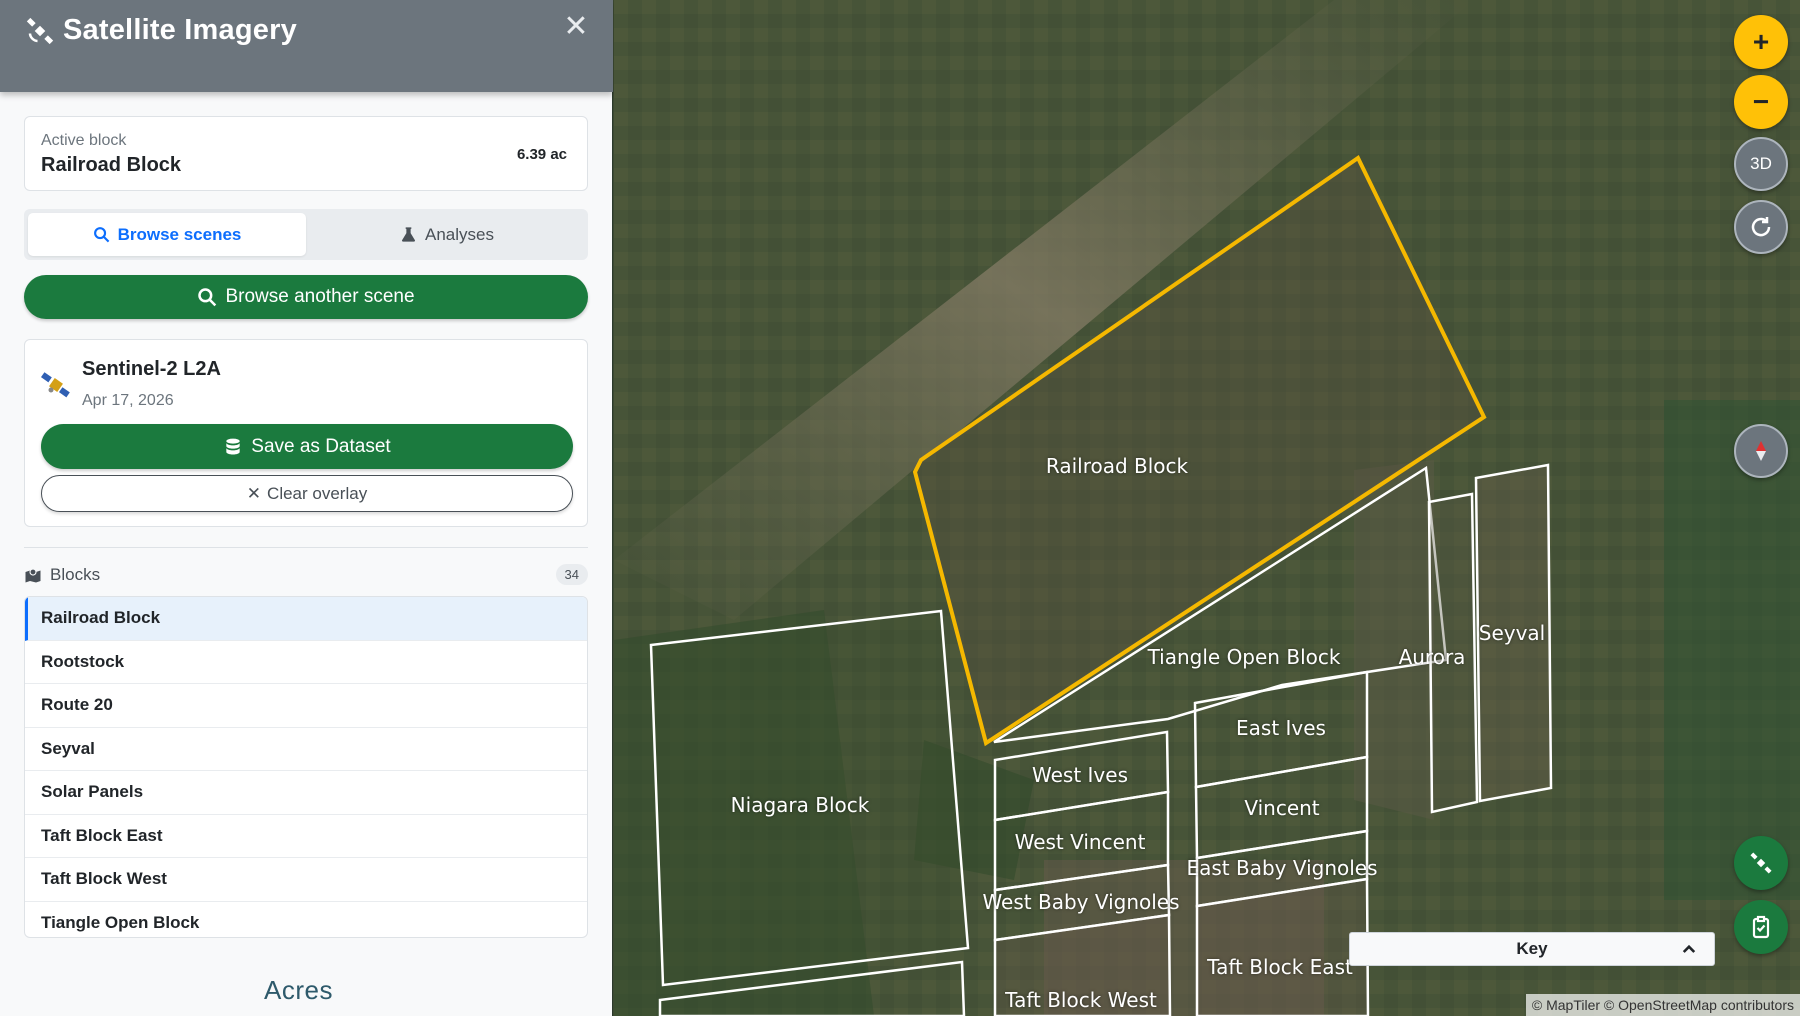  I want to click on block-item-taft-block-east: Taft Block East, so click(306, 836).